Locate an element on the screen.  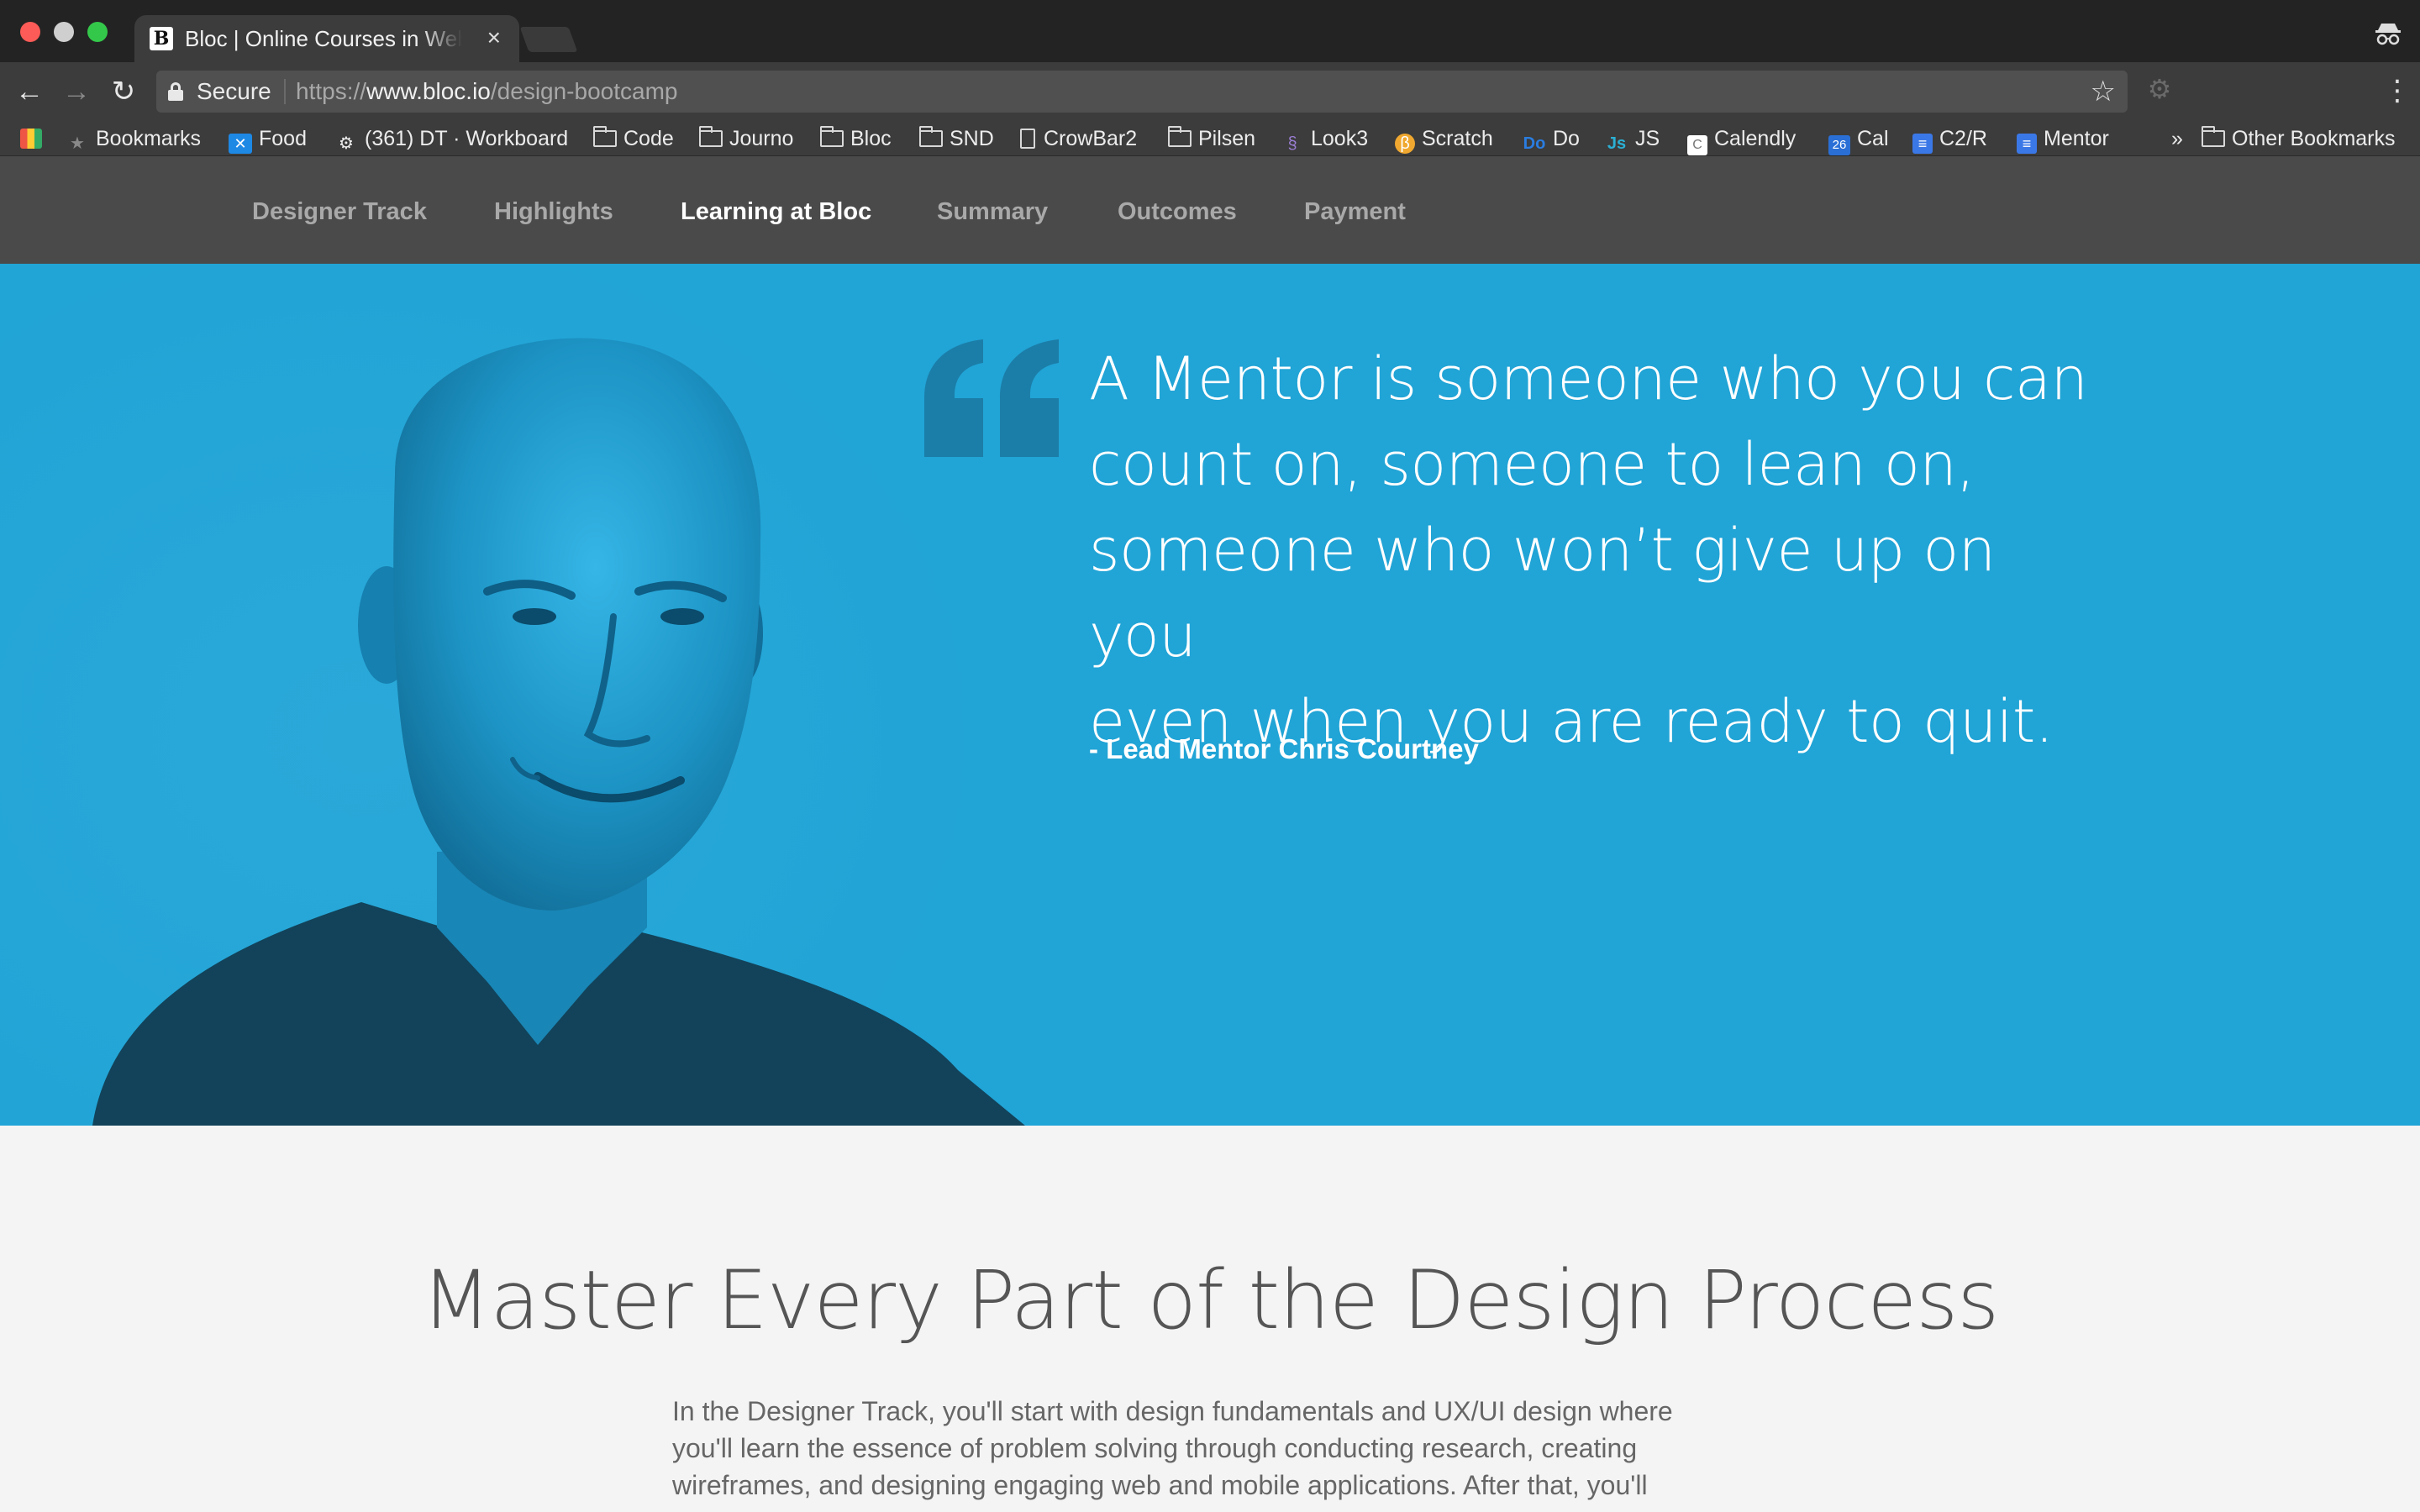
do-icon: Do is located at coordinates (1534, 143).